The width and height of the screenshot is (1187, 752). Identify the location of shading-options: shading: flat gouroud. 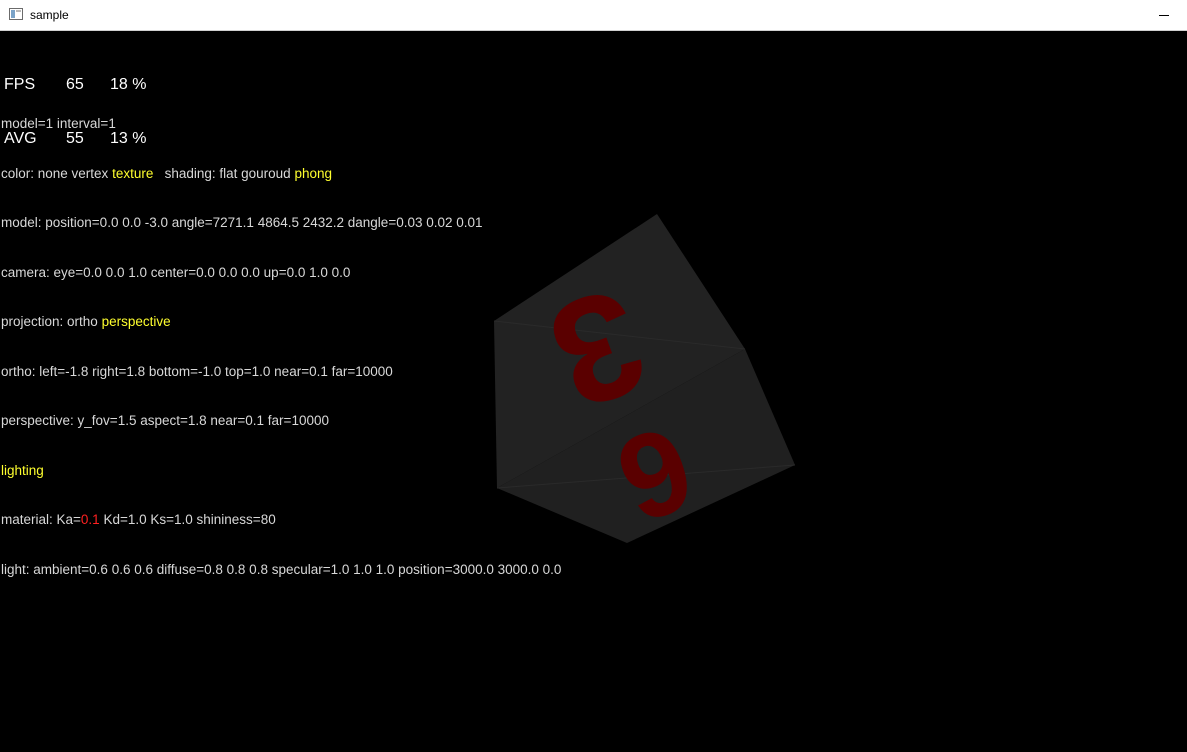
(224, 173).